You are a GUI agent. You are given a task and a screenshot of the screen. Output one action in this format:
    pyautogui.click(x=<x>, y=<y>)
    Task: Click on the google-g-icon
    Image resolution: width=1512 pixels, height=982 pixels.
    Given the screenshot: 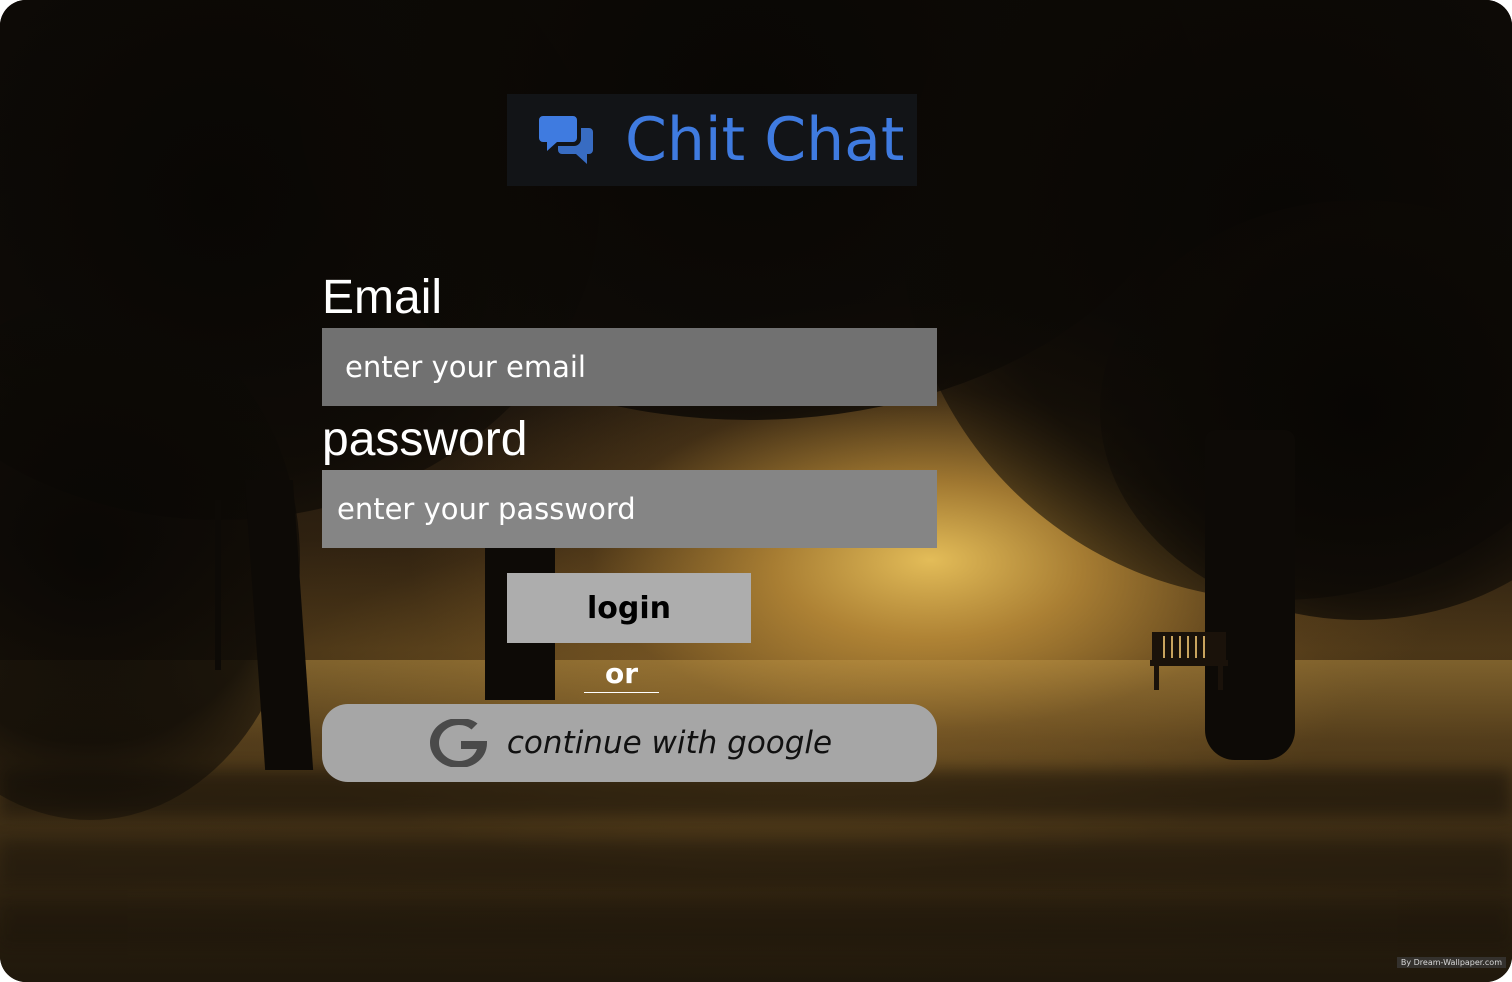 What is the action you would take?
    pyautogui.click(x=458, y=743)
    